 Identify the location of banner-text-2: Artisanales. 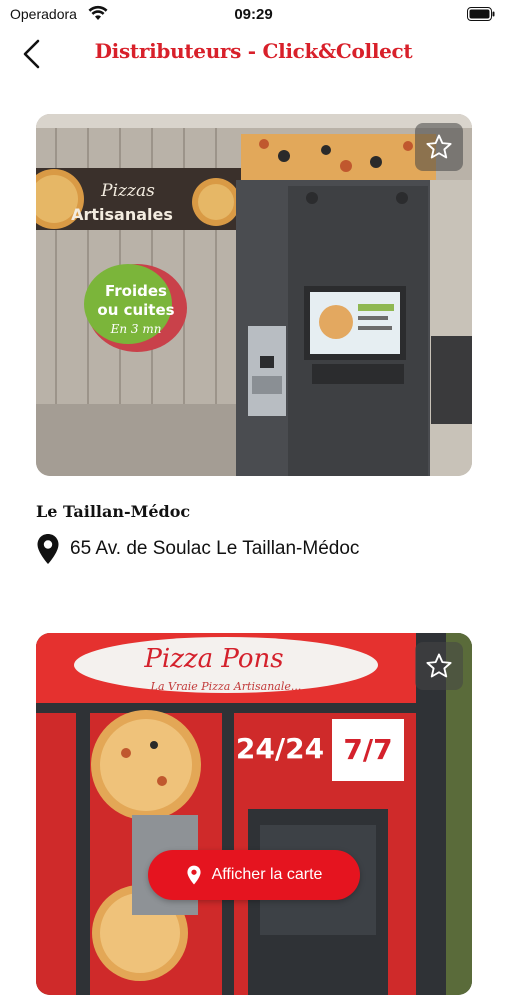
(122, 214).